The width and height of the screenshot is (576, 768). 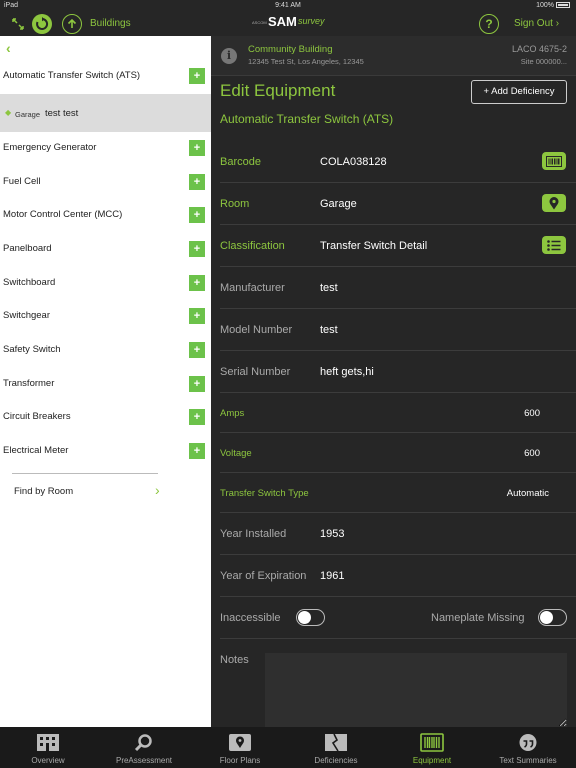 What do you see at coordinates (332, 534) in the screenshot?
I see `year-installed-value: 1953` at bounding box center [332, 534].